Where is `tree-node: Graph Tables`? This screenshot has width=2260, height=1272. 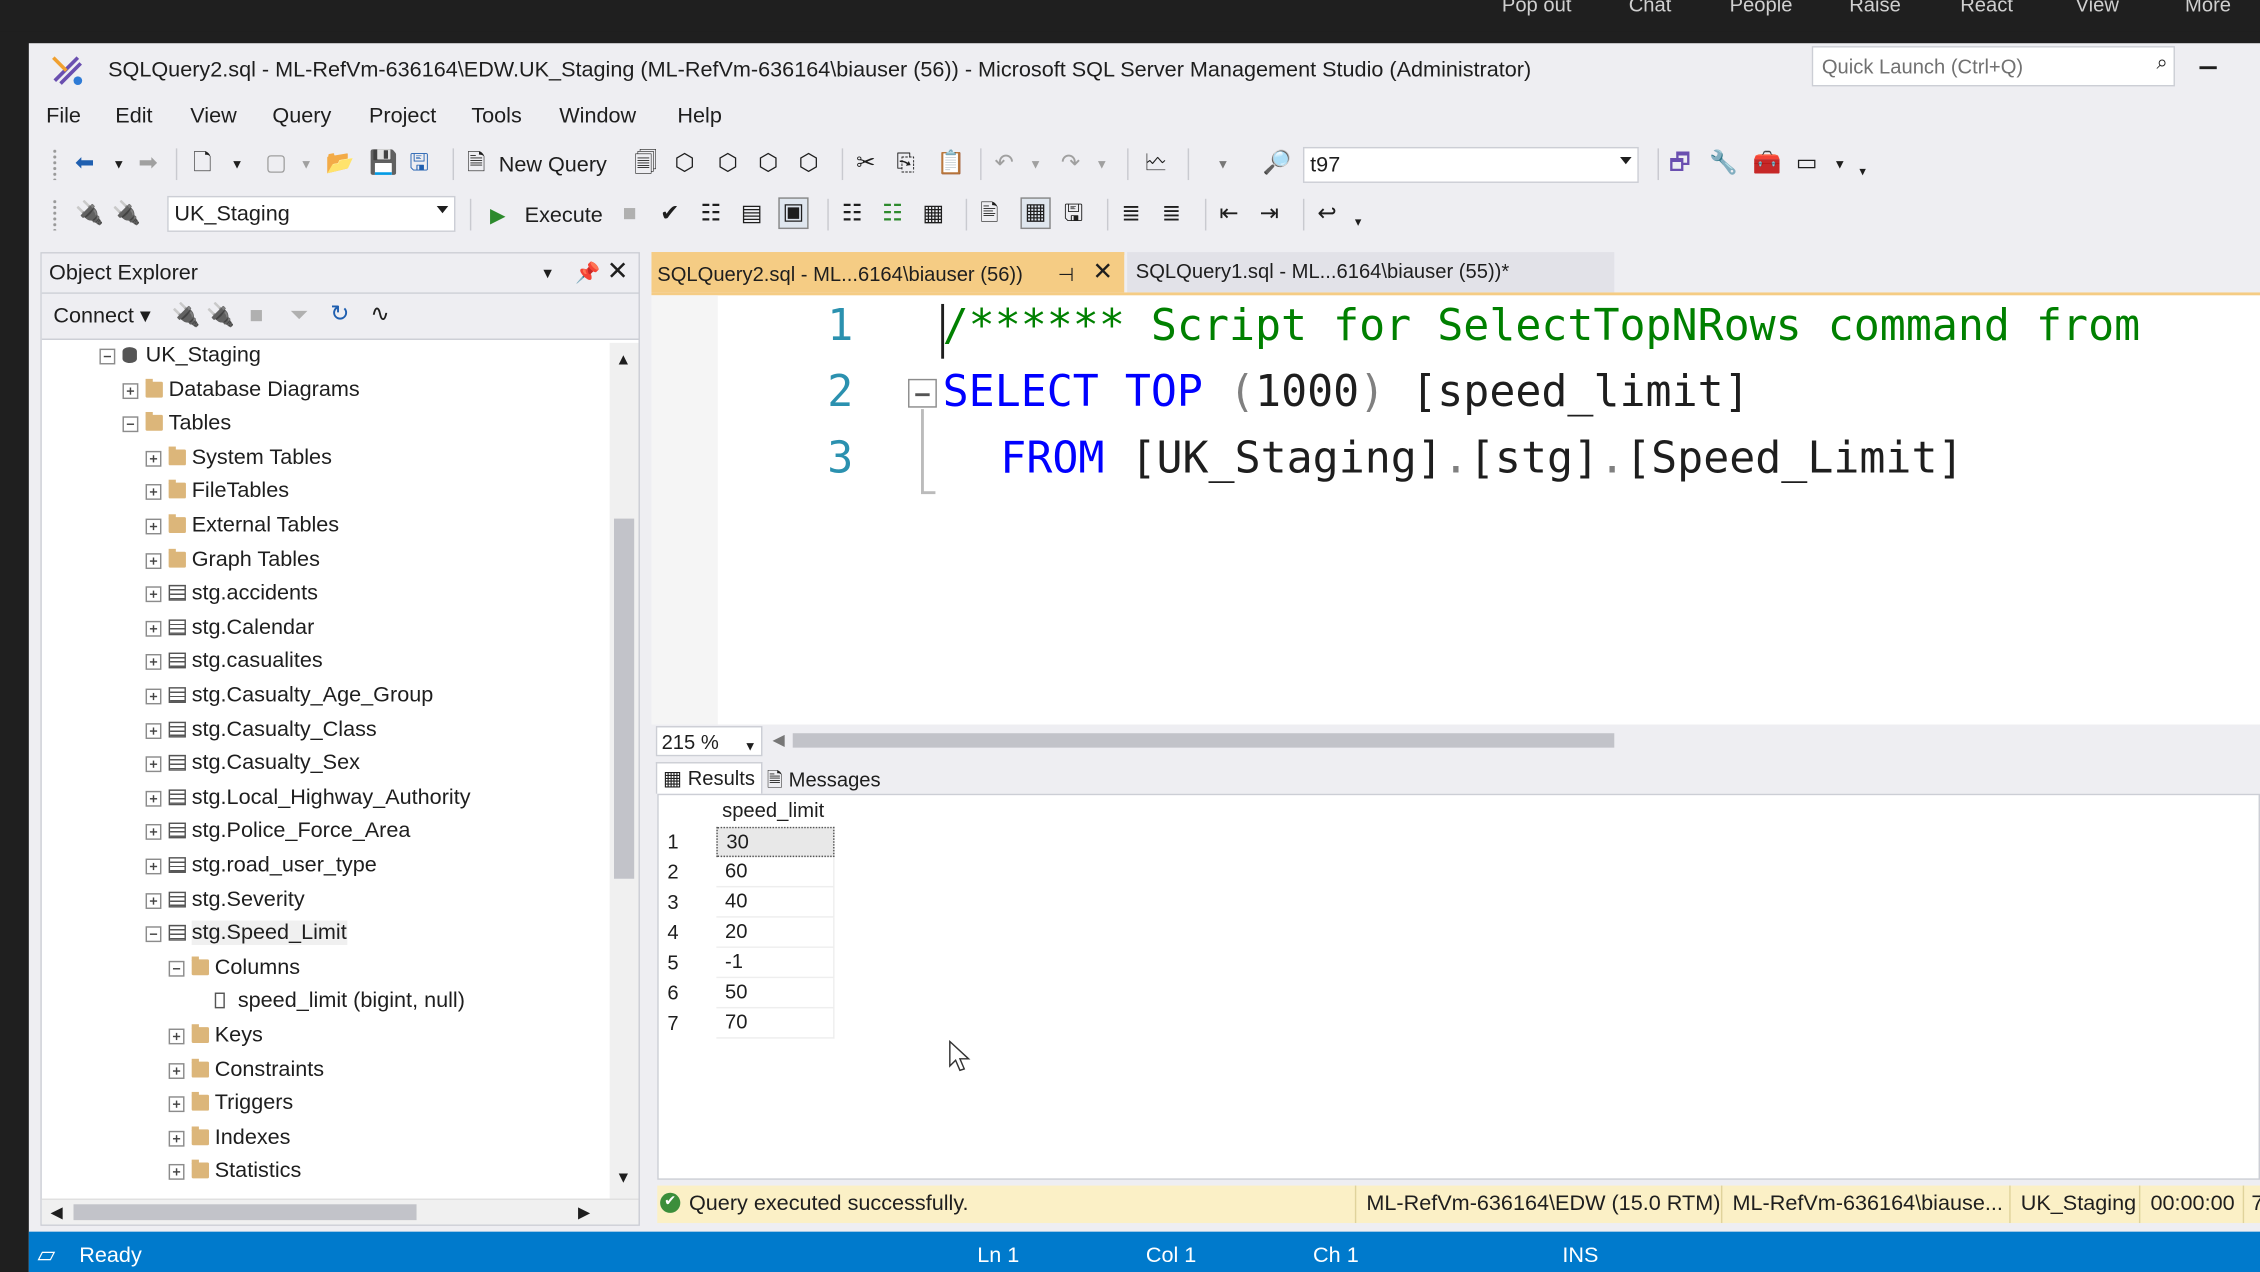 tree-node: Graph Tables is located at coordinates (326, 563).